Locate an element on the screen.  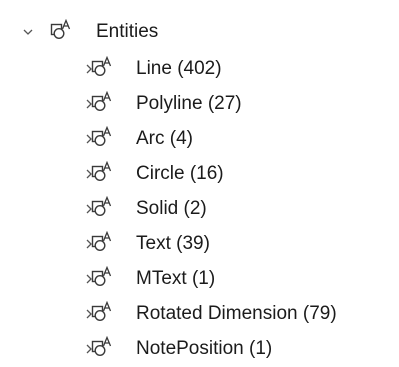
tree-node-label: Circle (16) is located at coordinates (180, 173).